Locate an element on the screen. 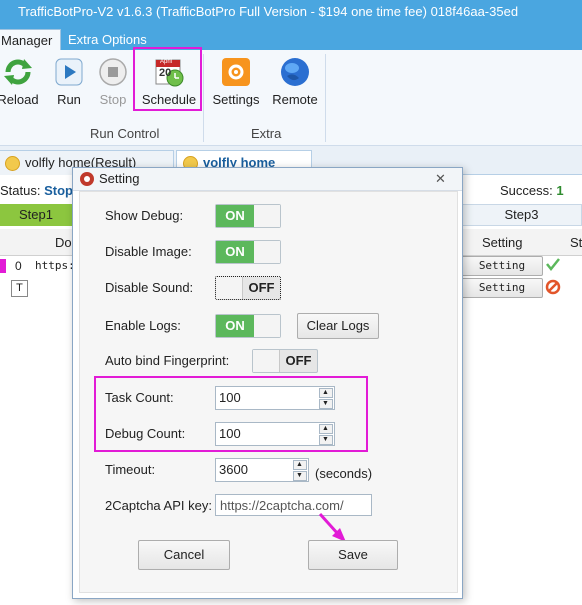 This screenshot has width=582, height=605. timeout-label: Timeout: is located at coordinates (130, 469).